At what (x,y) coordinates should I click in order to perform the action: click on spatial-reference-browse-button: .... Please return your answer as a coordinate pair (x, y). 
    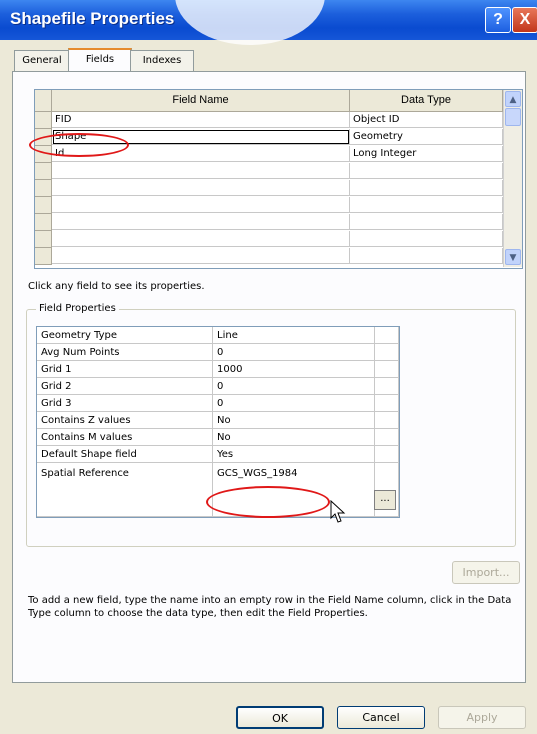
    Looking at the image, I should click on (385, 500).